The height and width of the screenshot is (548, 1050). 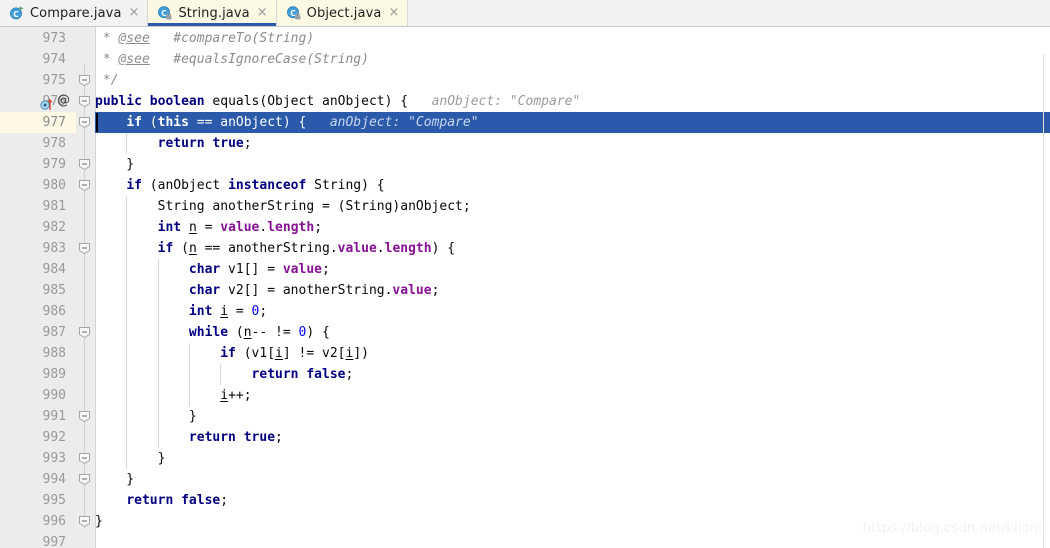 I want to click on tab-string-java: C String.java ×, so click(x=212, y=13).